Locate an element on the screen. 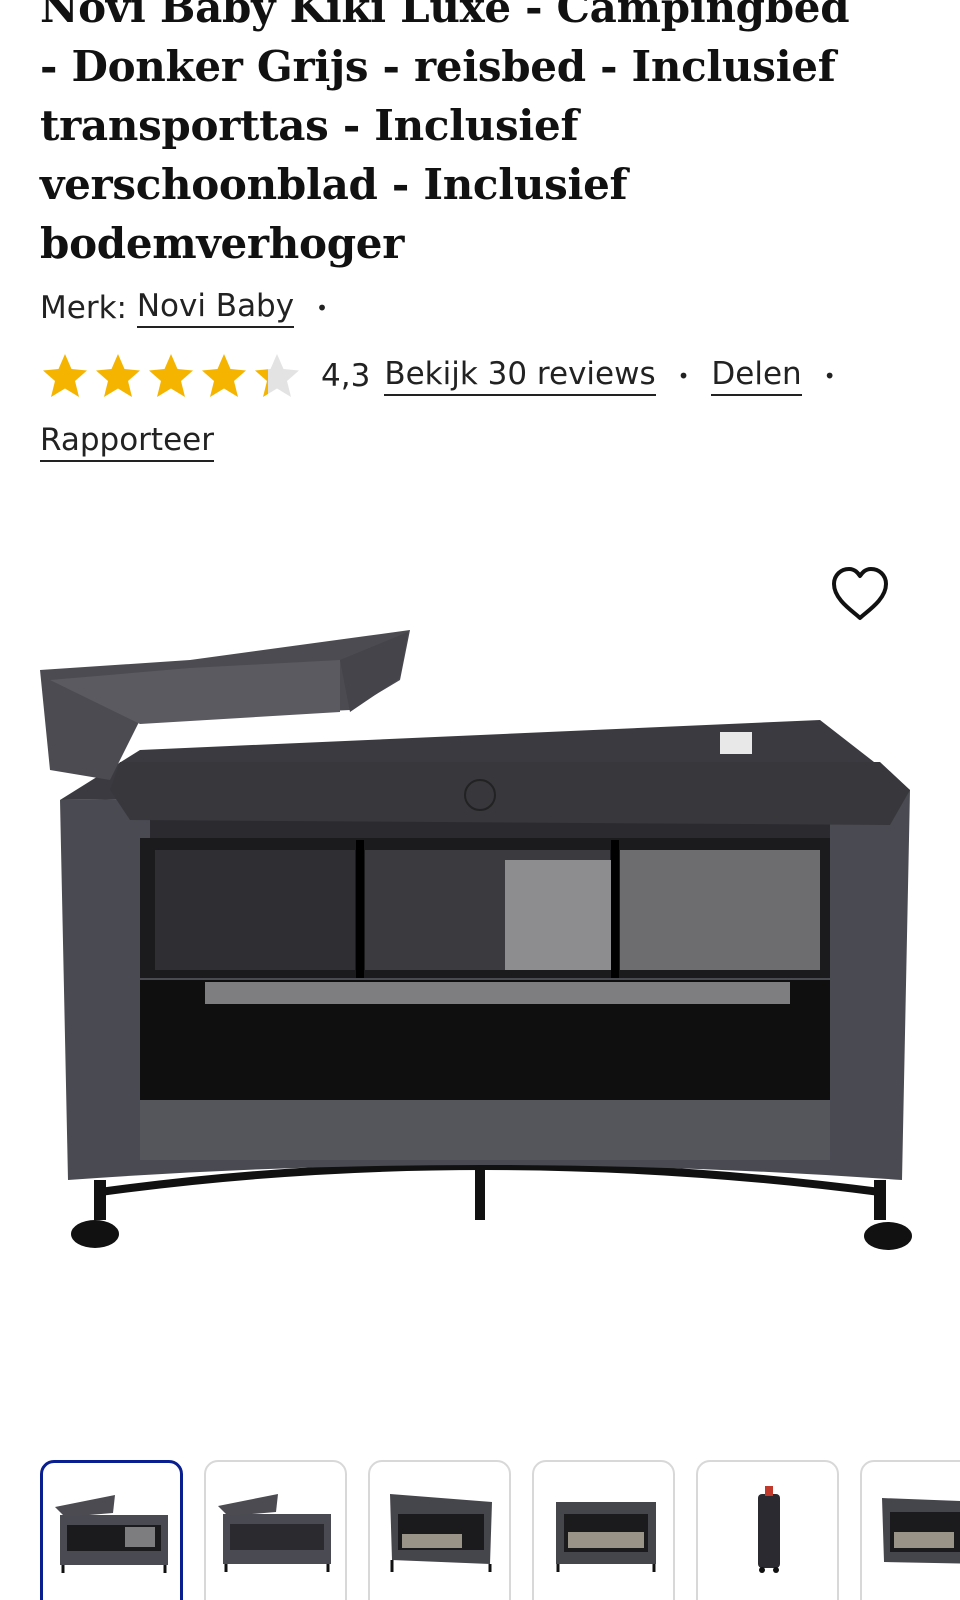 The height and width of the screenshot is (1600, 960). thumbnail-strip is located at coordinates (500, 1530).